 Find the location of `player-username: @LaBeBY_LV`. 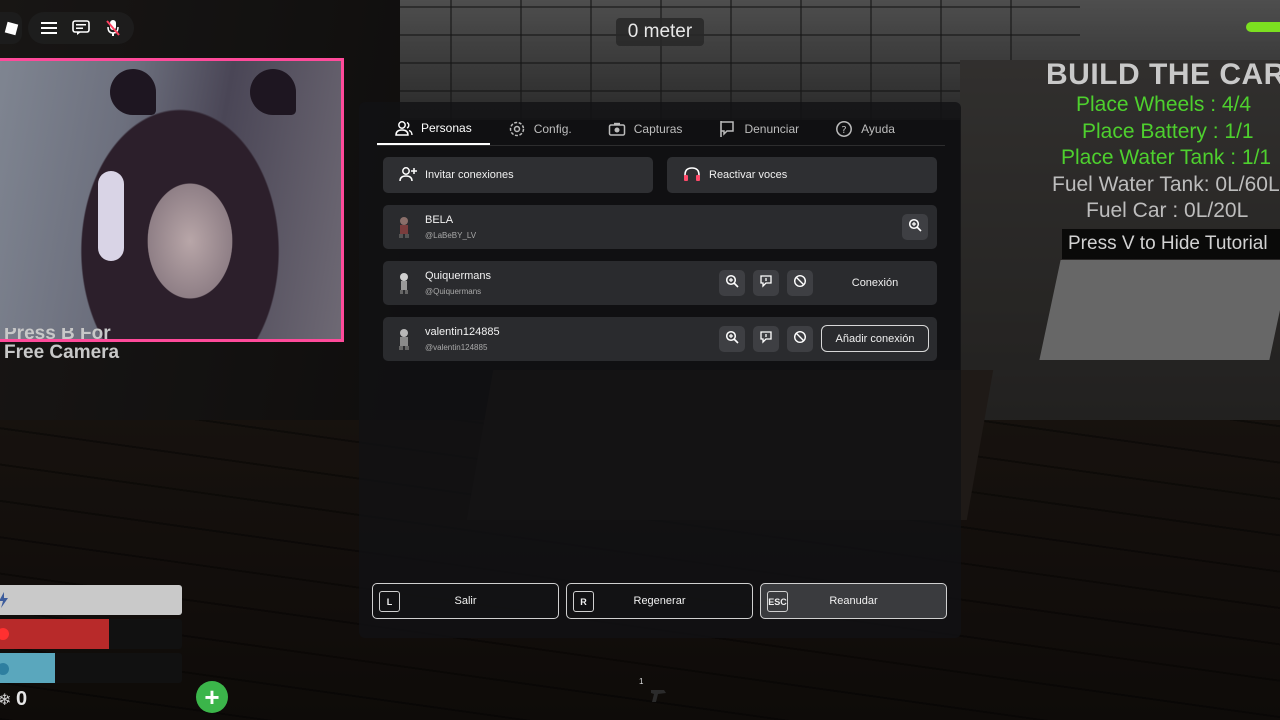

player-username: @LaBeBY_LV is located at coordinates (451, 235).